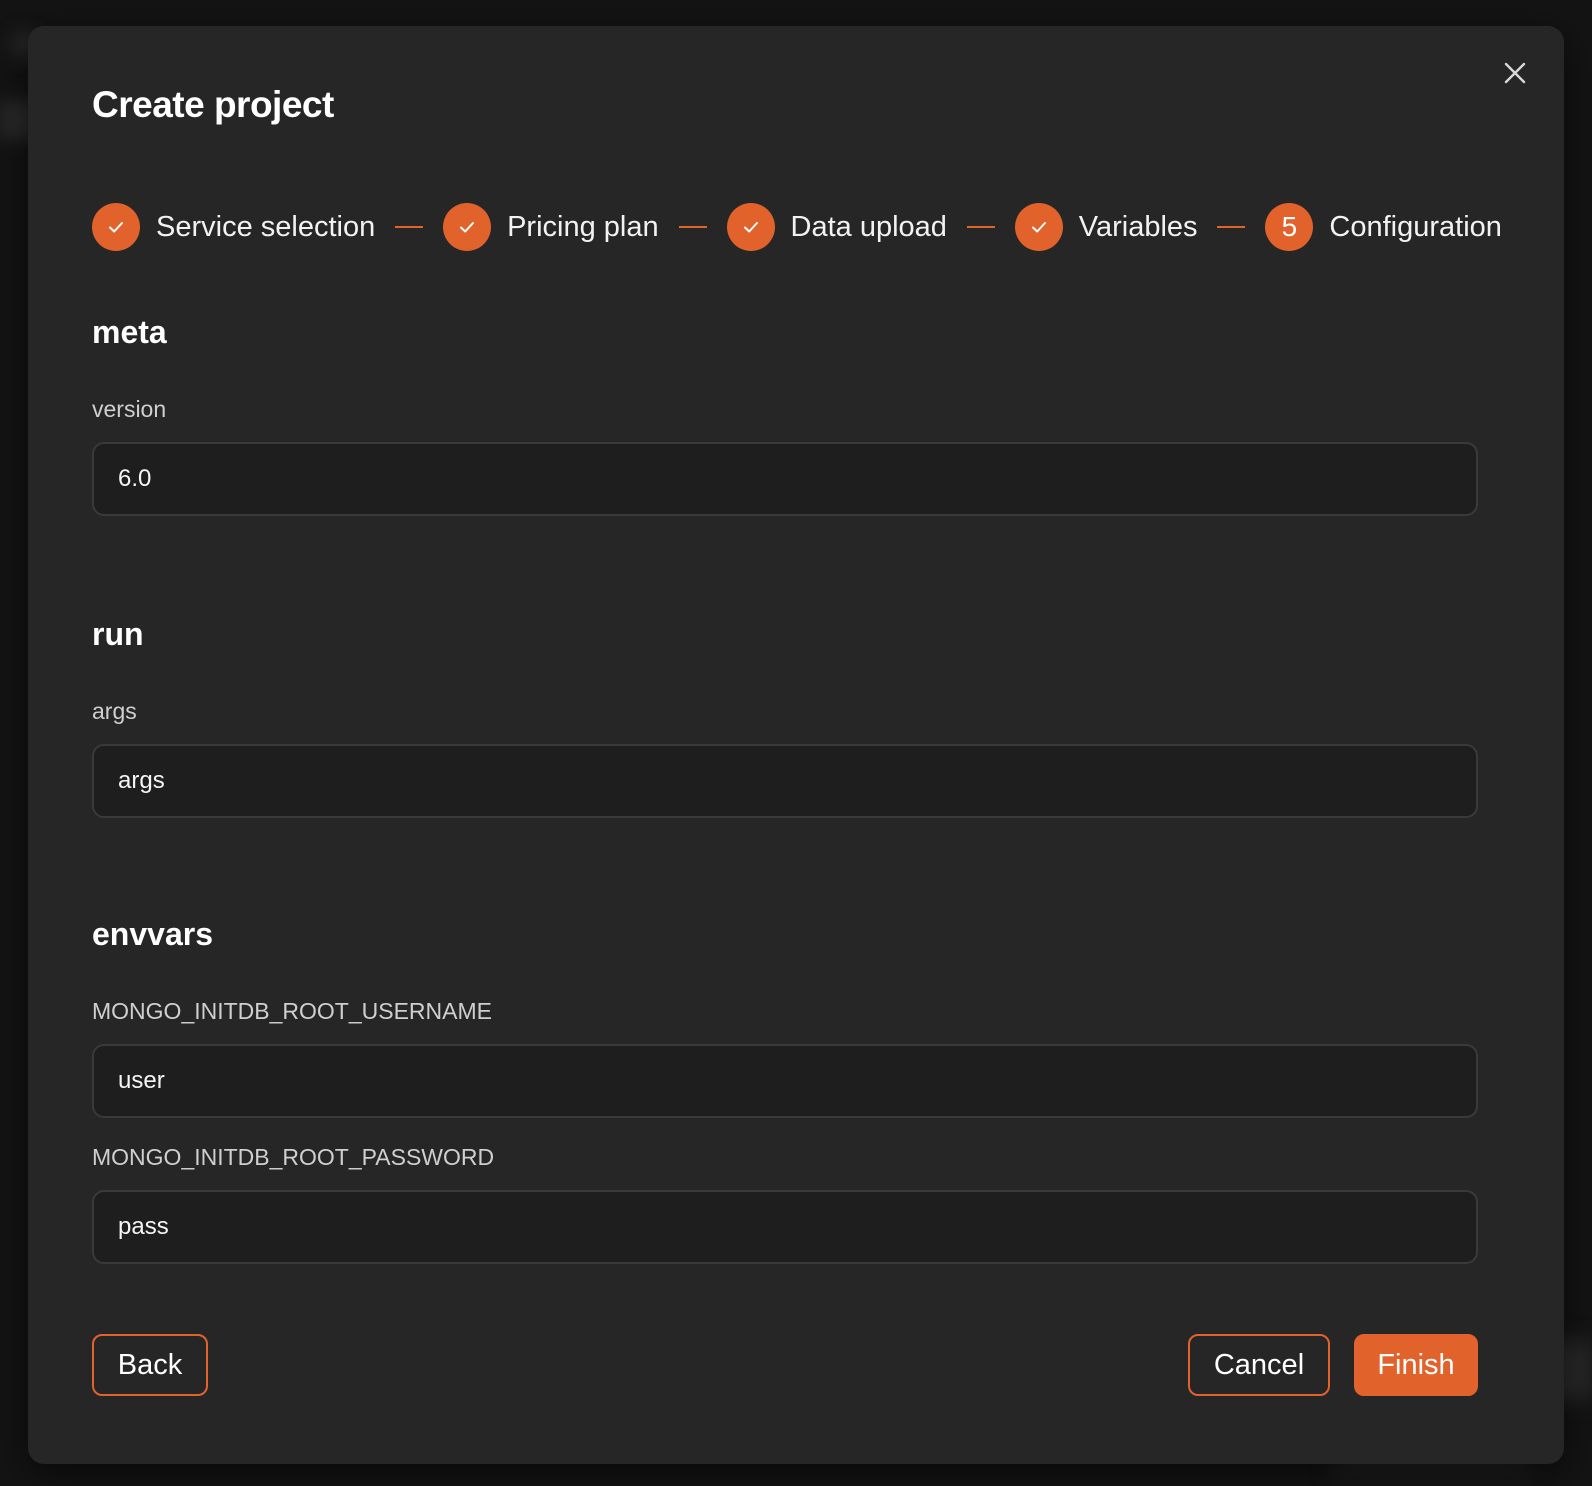 The width and height of the screenshot is (1592, 1486). What do you see at coordinates (266, 226) in the screenshot?
I see `step-label: Service selection` at bounding box center [266, 226].